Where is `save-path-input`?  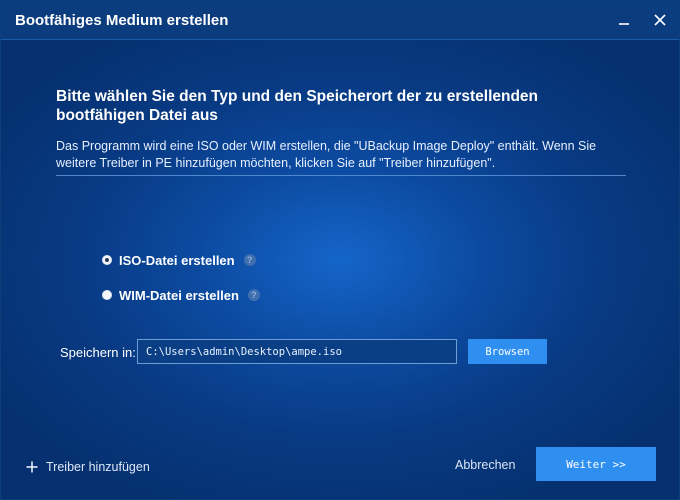
save-path-input is located at coordinates (297, 351).